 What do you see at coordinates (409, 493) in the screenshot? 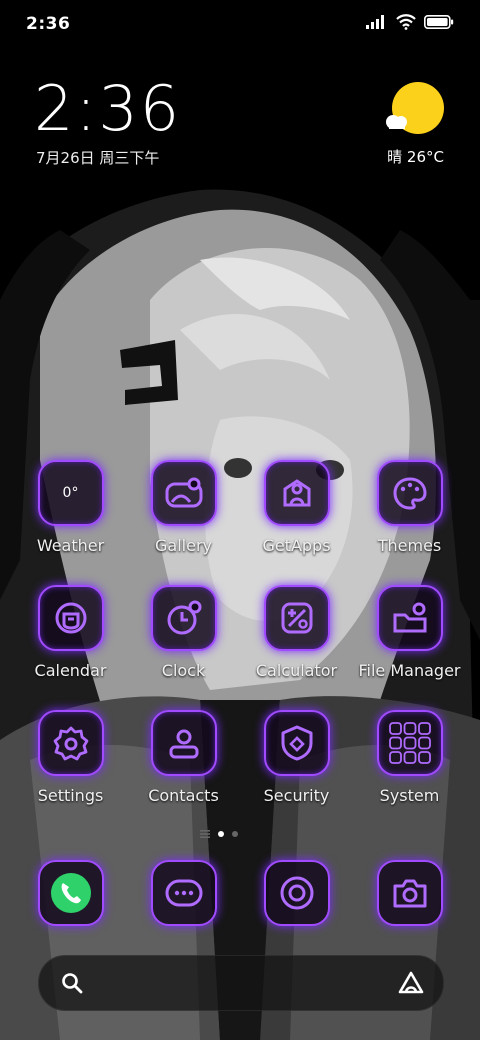
I see `themes-icon` at bounding box center [409, 493].